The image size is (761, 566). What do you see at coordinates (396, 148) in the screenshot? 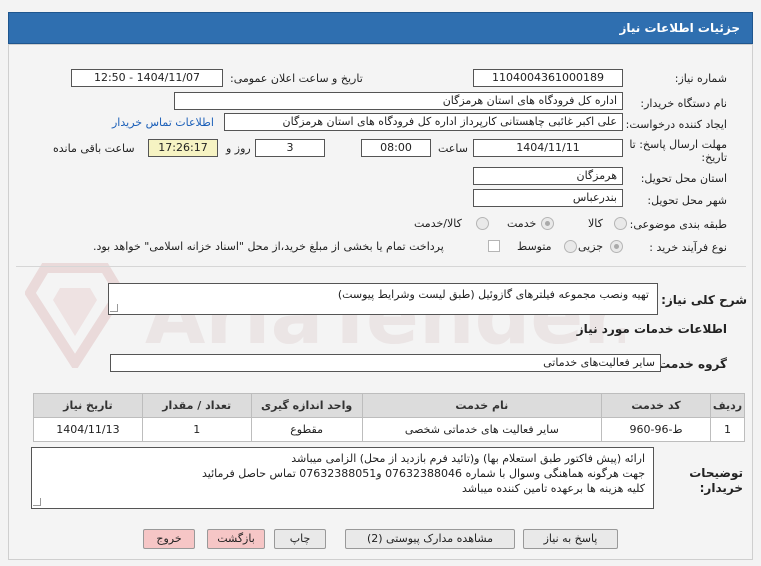
I see `deadline-time-field: 08:00` at bounding box center [396, 148].